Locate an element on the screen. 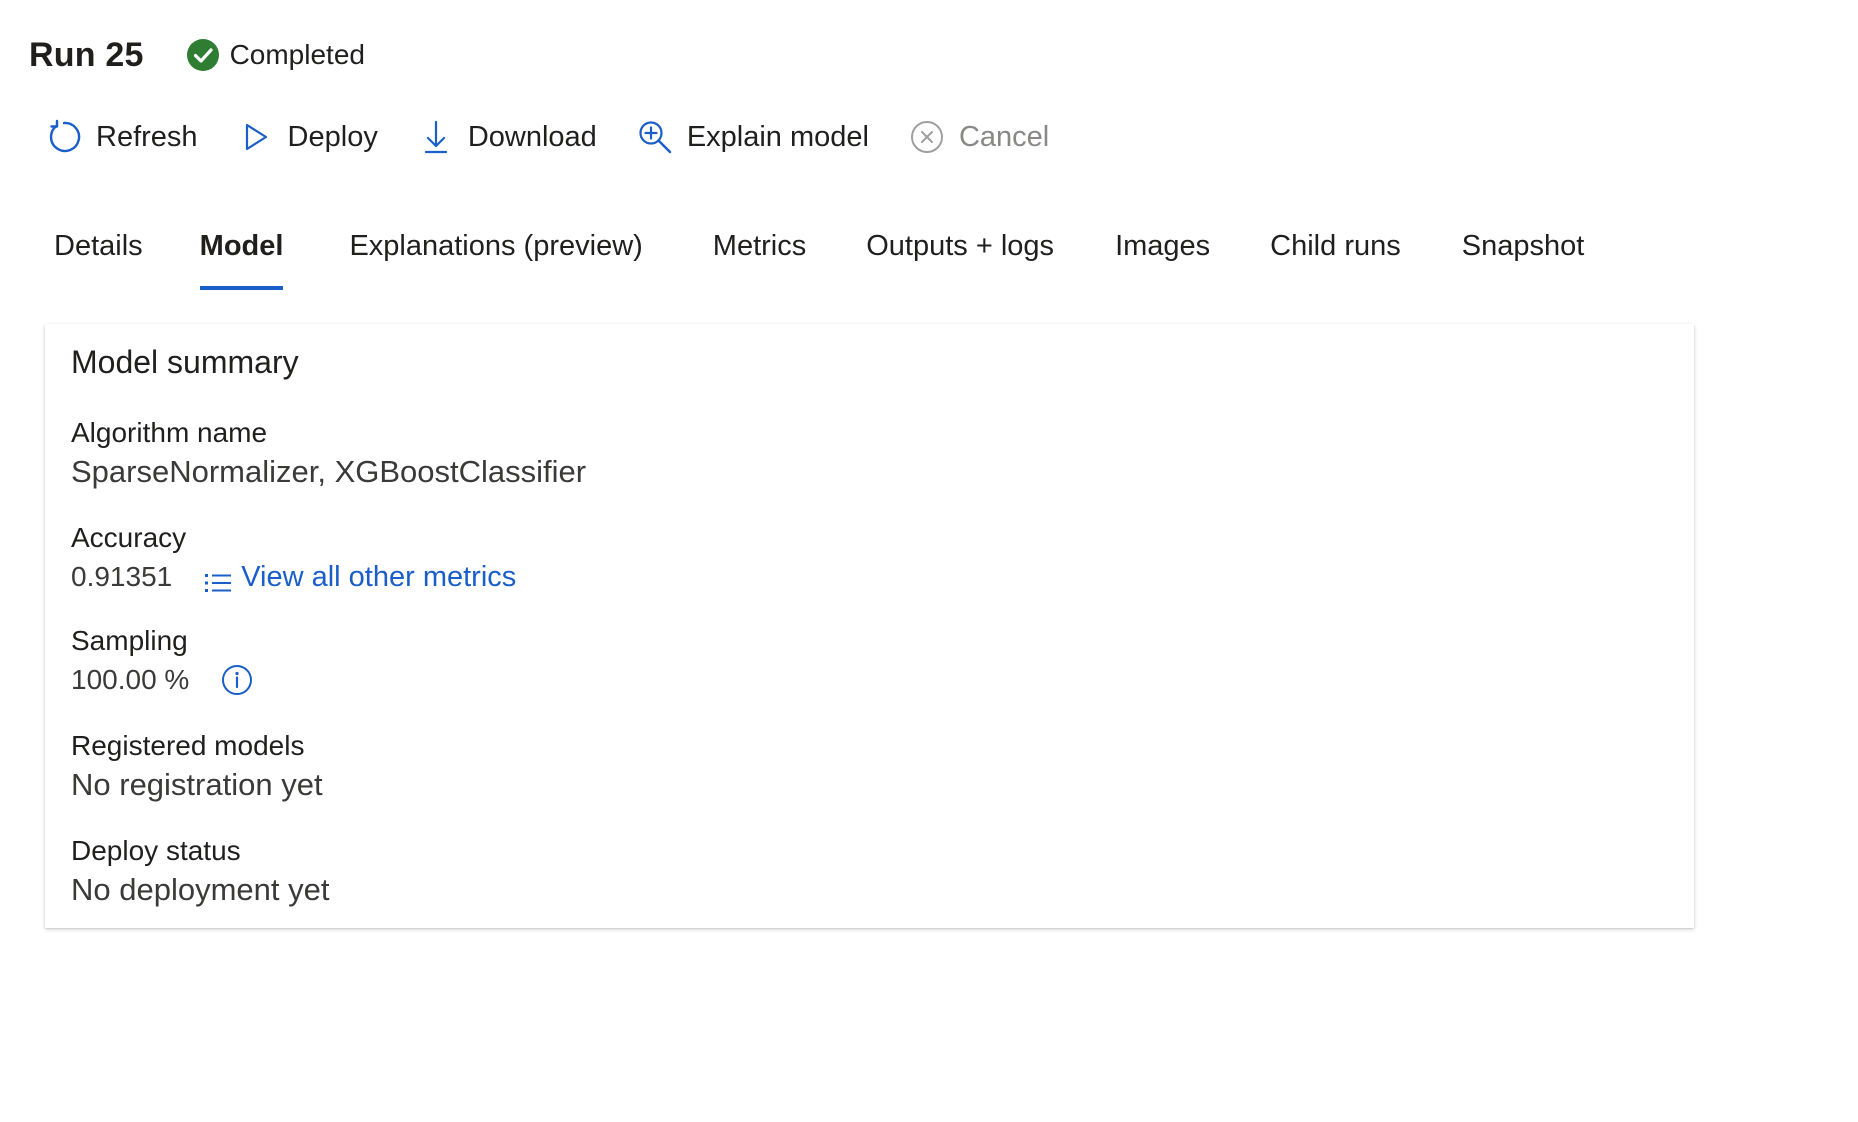 The width and height of the screenshot is (1858, 1122). deploy-status-value: No deployment yet is located at coordinates (200, 889).